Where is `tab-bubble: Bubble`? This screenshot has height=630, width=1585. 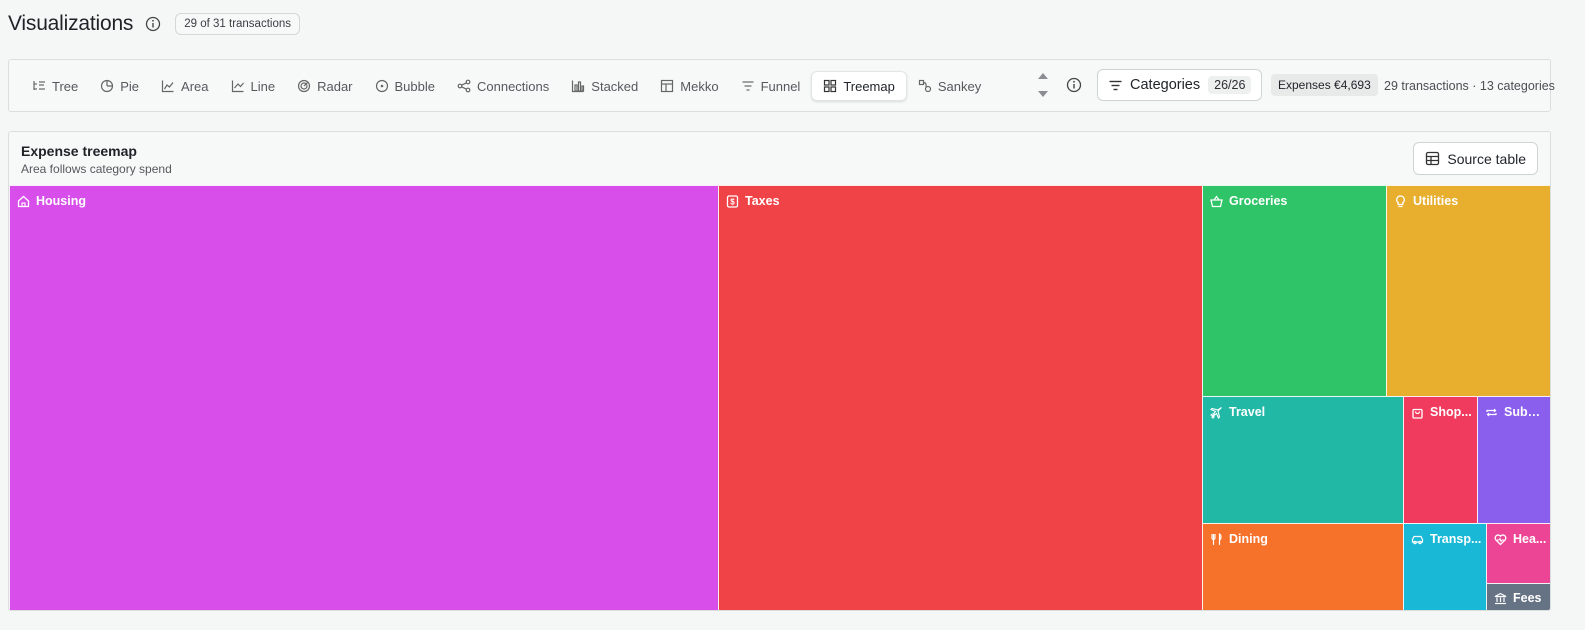
tab-bubble: Bubble is located at coordinates (405, 86).